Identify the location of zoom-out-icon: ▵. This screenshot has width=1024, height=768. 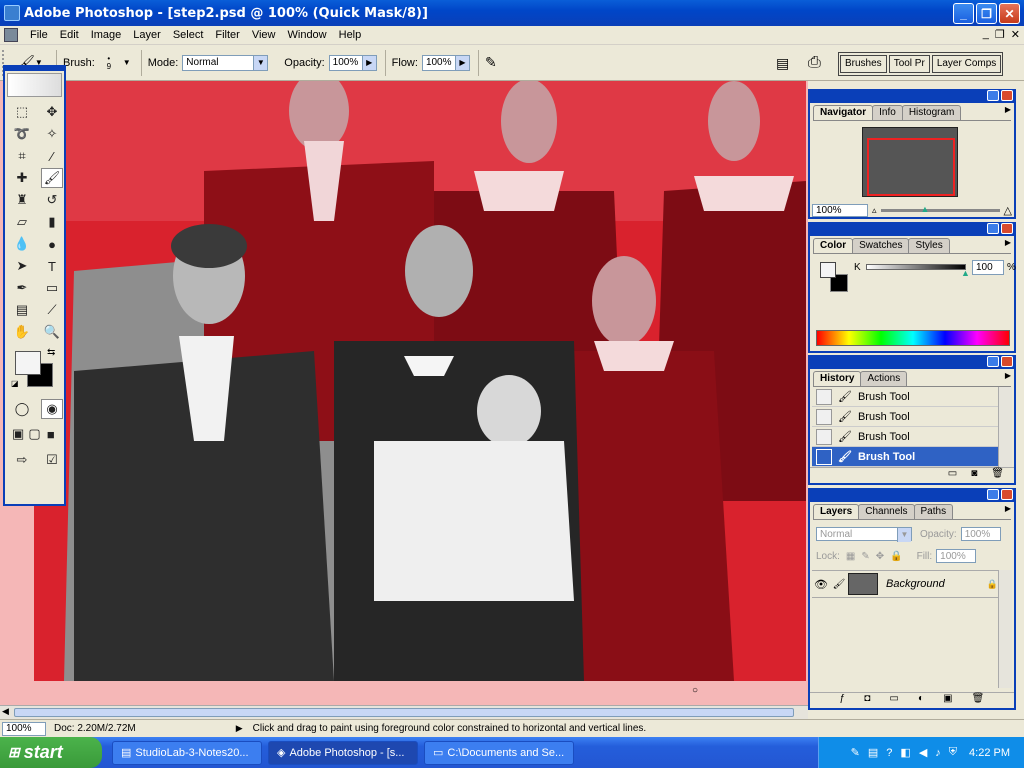
(874, 210).